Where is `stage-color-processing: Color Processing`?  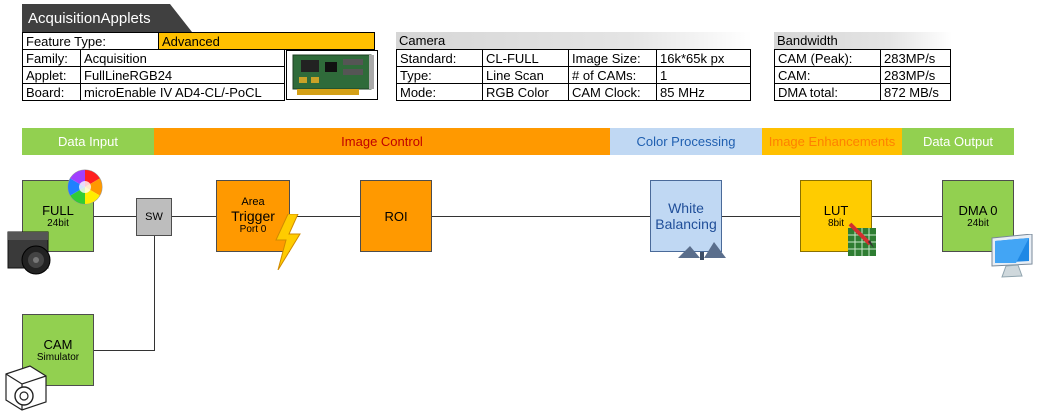
stage-color-processing: Color Processing is located at coordinates (686, 141).